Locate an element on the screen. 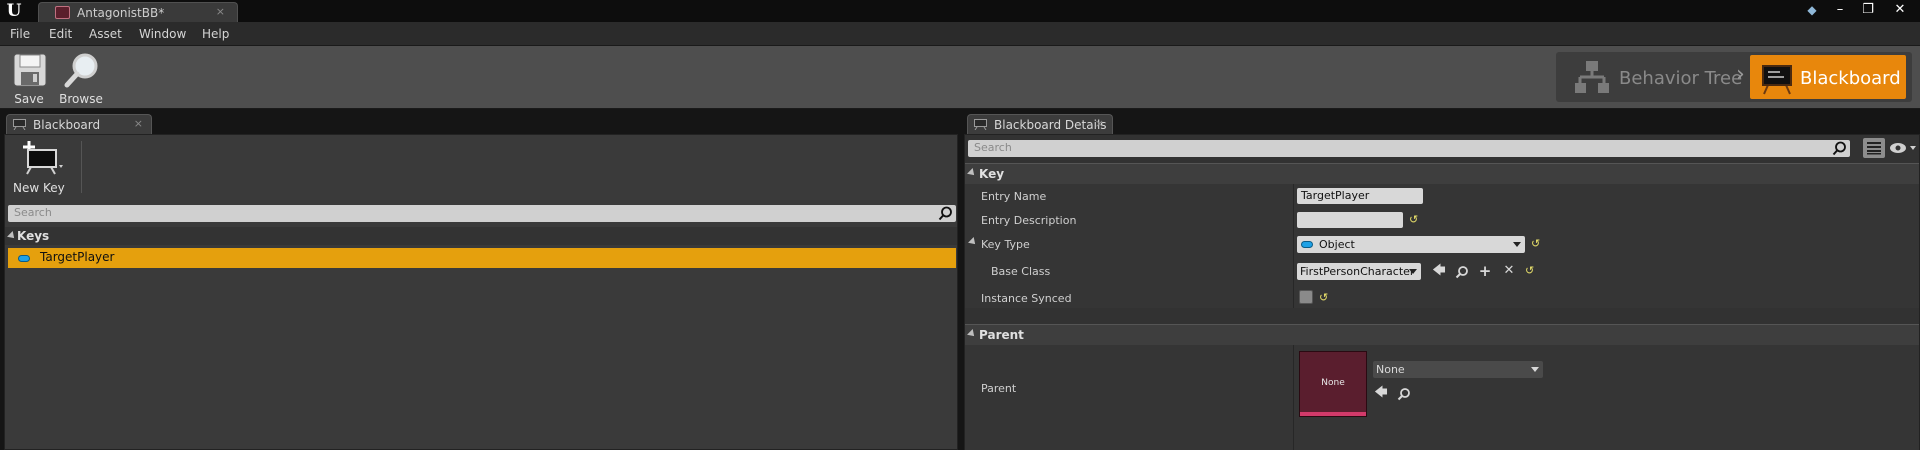 This screenshot has width=1920, height=450. base-class-combo: FirstPersonCharacter is located at coordinates (1359, 271).